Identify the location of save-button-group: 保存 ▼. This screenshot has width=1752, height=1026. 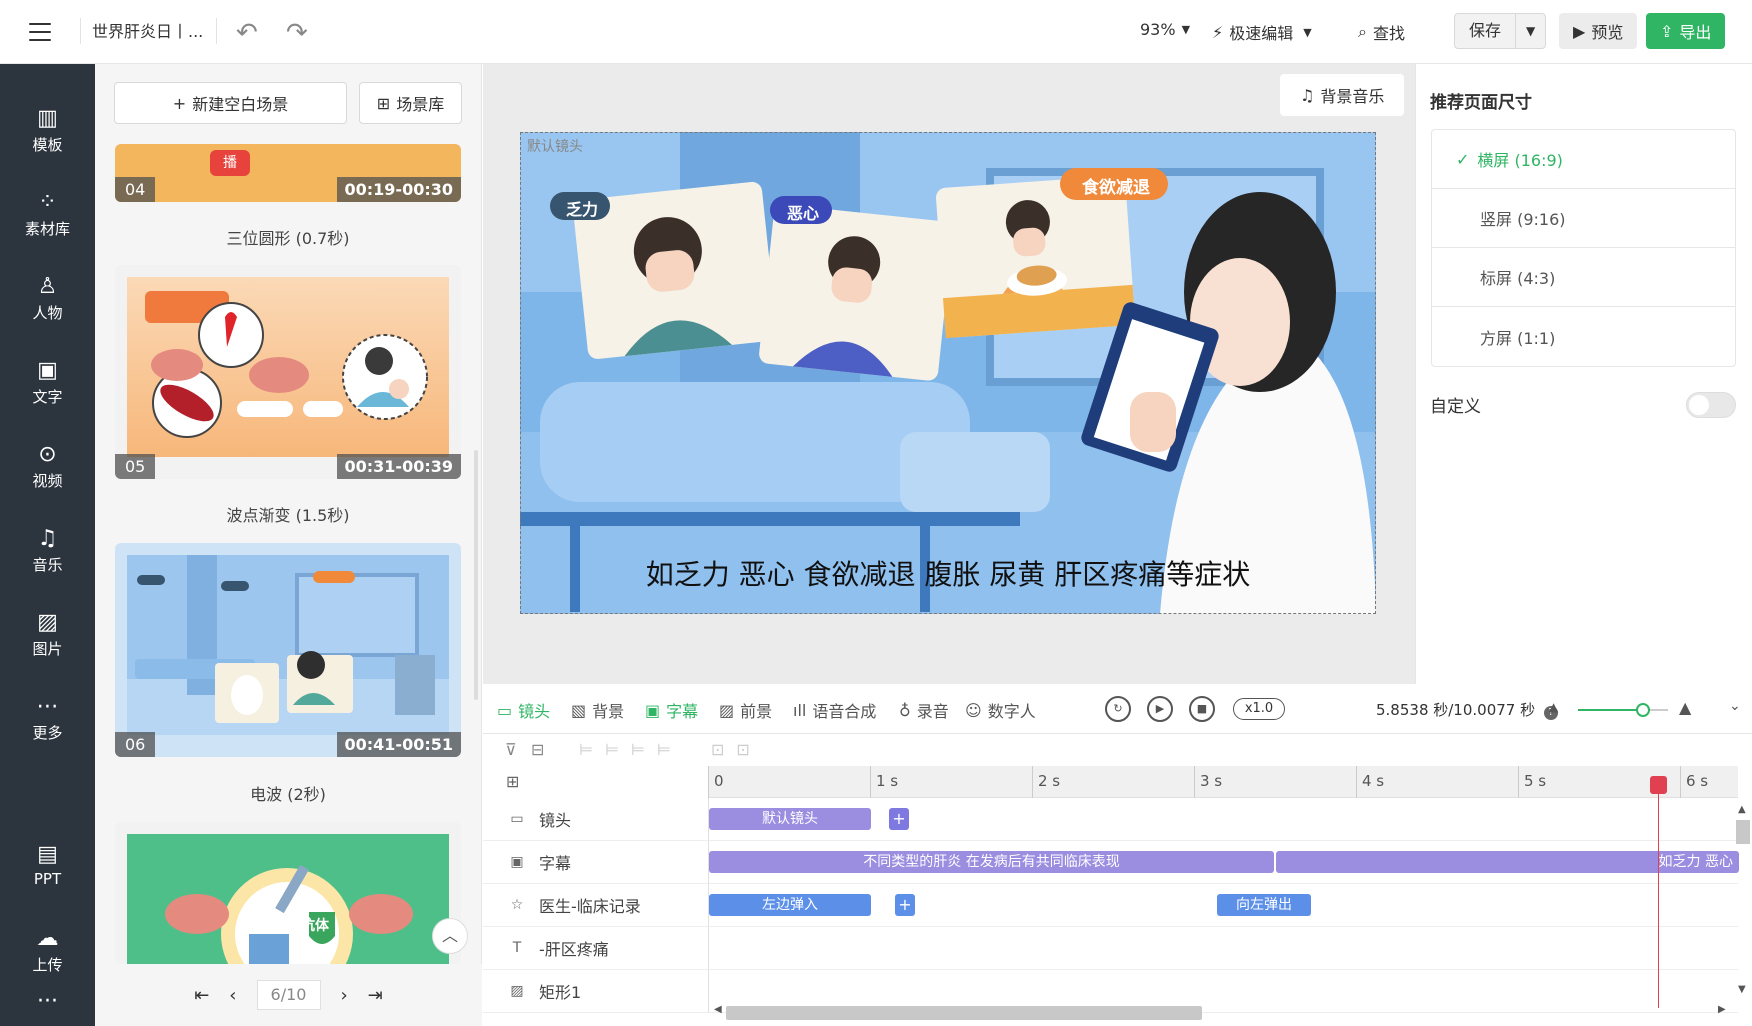
(1500, 31).